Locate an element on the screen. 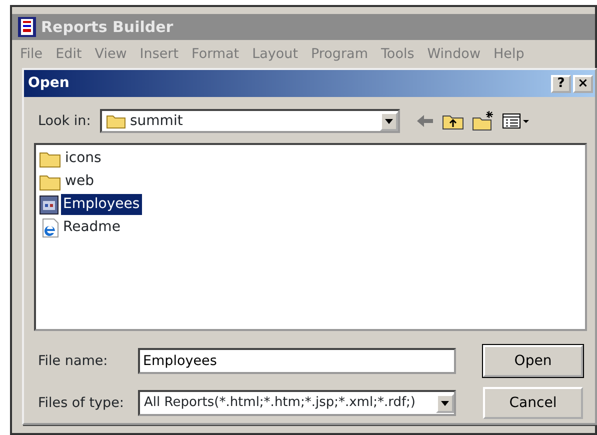 This screenshot has width=597, height=435. file-name-label: File name: is located at coordinates (73, 361).